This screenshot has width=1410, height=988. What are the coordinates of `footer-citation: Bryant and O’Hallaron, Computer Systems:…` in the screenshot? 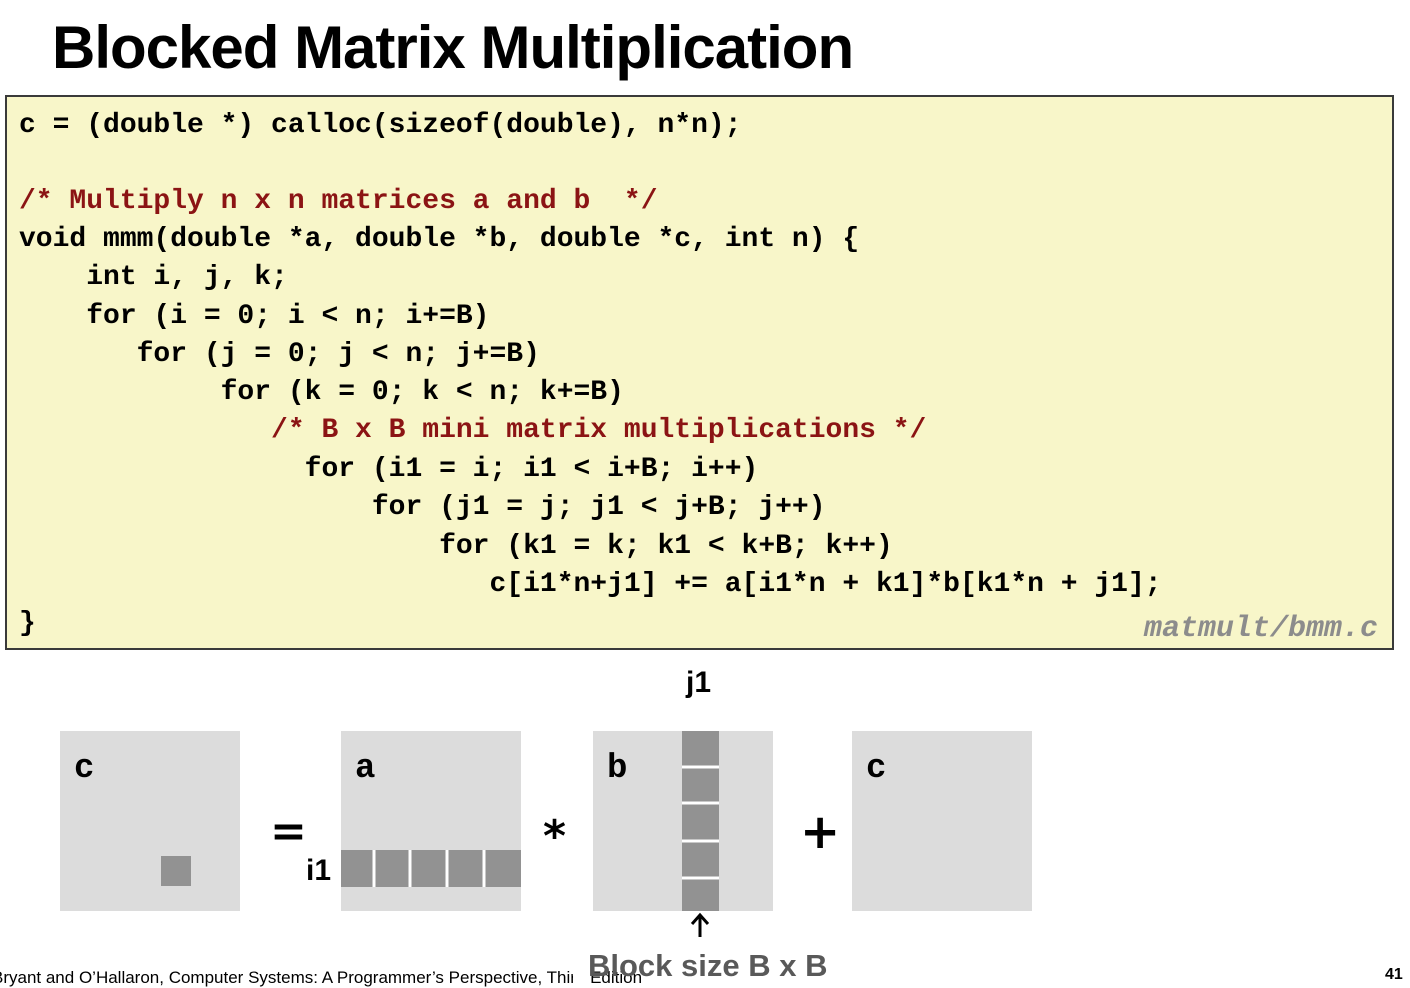 It's located at (321, 977).